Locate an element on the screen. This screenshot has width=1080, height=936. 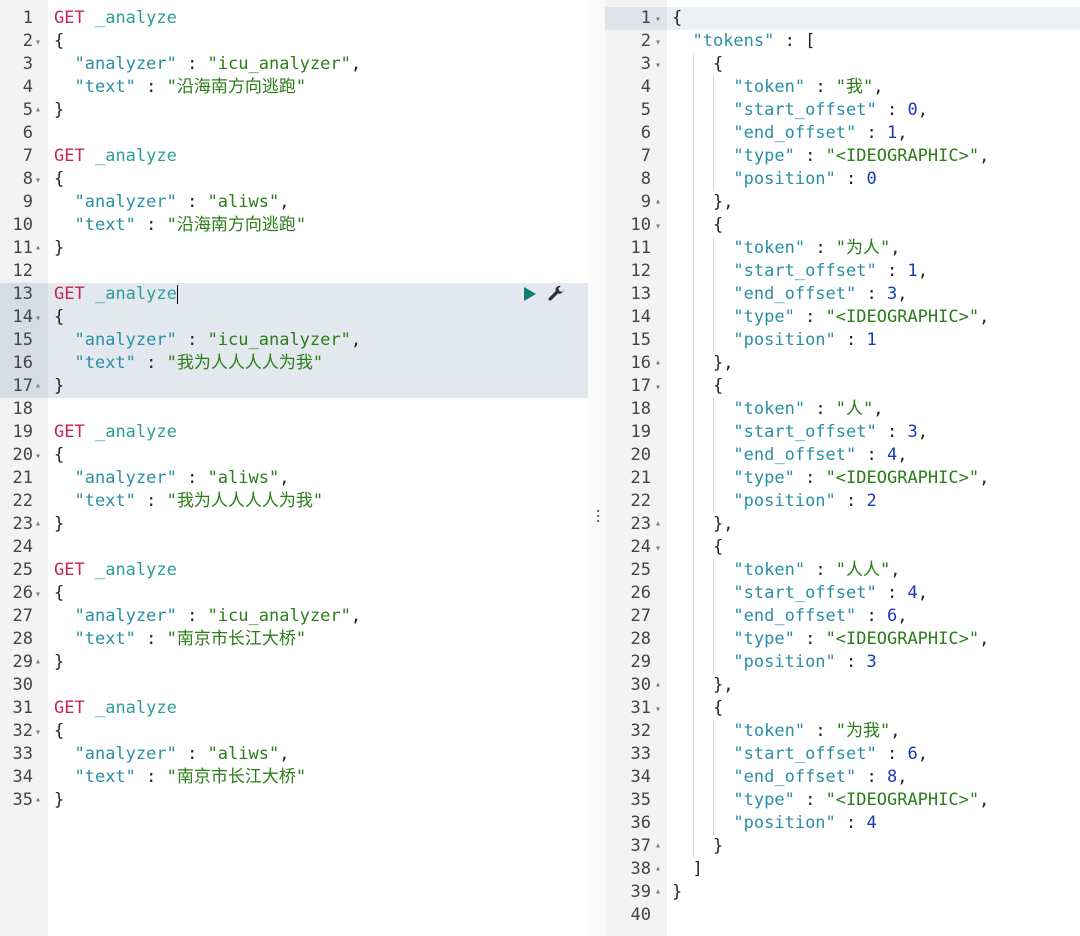
punctuation: } is located at coordinates (59, 386).